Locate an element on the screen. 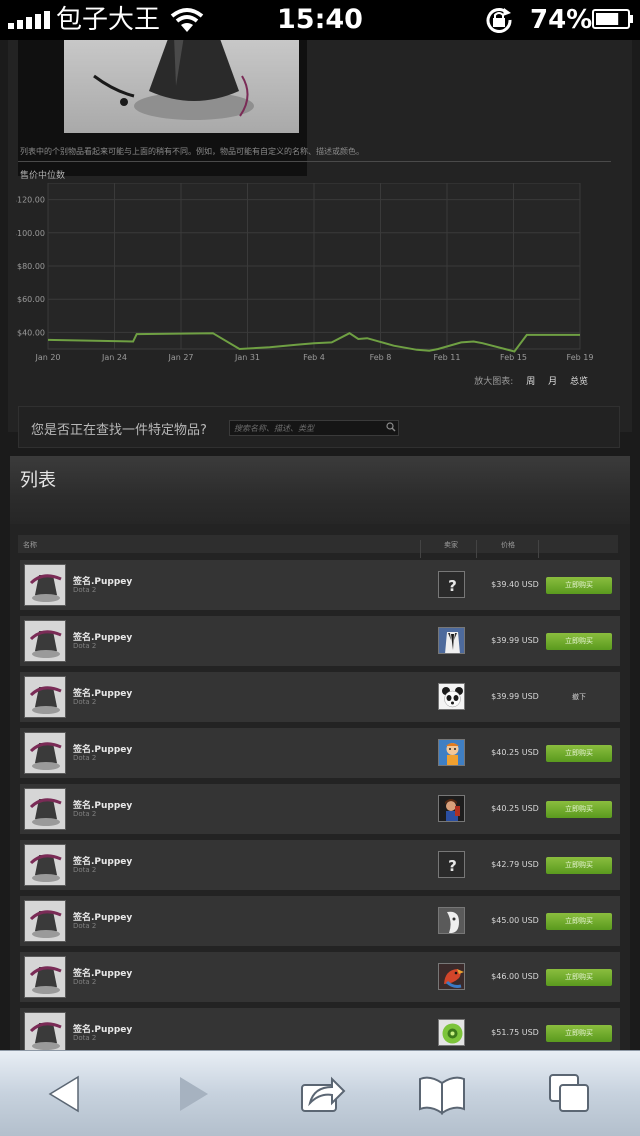 The image size is (640, 1136). wifi-icon is located at coordinates (187, 20).